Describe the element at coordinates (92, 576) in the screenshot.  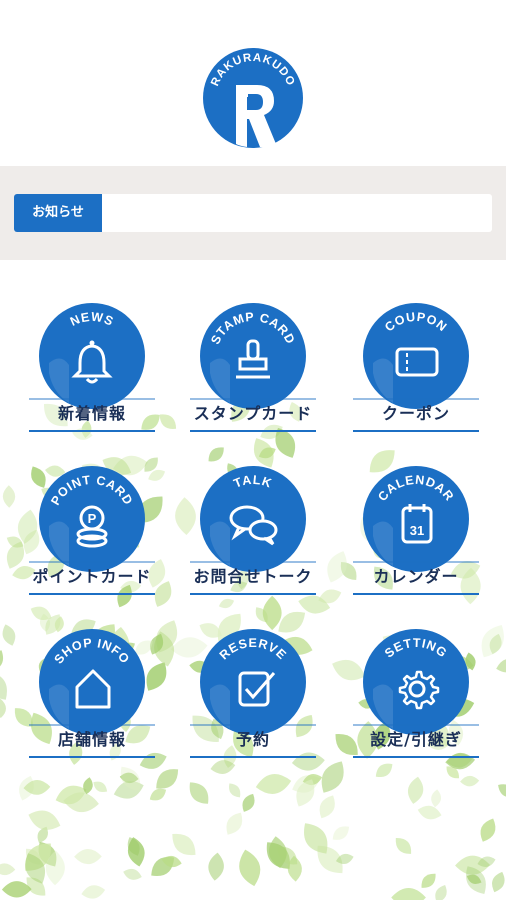
I see `menu-label-point: ポイントカード` at that location.